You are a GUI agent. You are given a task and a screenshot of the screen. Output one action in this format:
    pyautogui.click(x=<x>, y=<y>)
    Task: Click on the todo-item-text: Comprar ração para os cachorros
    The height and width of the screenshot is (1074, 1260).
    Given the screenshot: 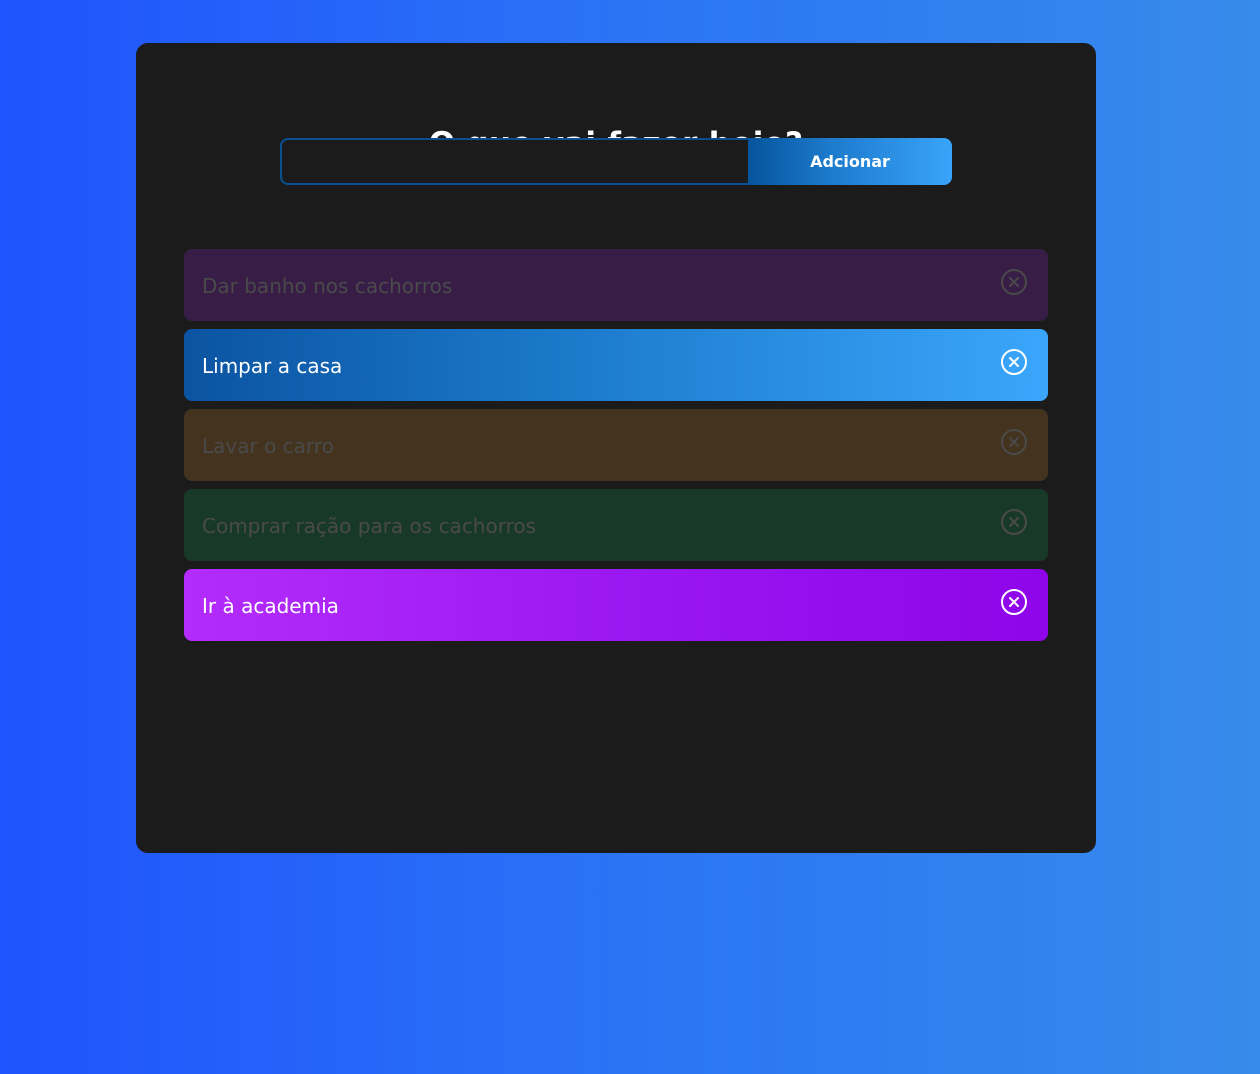 What is the action you would take?
    pyautogui.click(x=616, y=525)
    